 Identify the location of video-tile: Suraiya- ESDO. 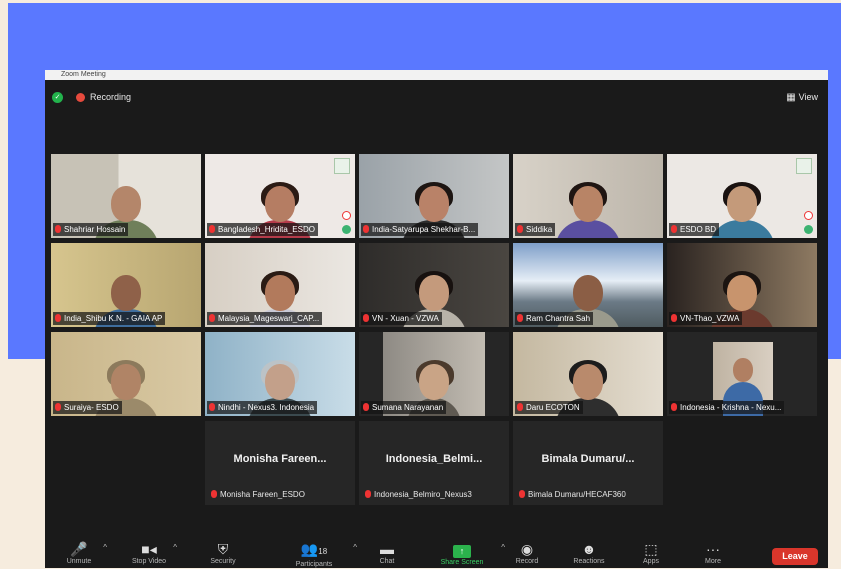
(126, 374).